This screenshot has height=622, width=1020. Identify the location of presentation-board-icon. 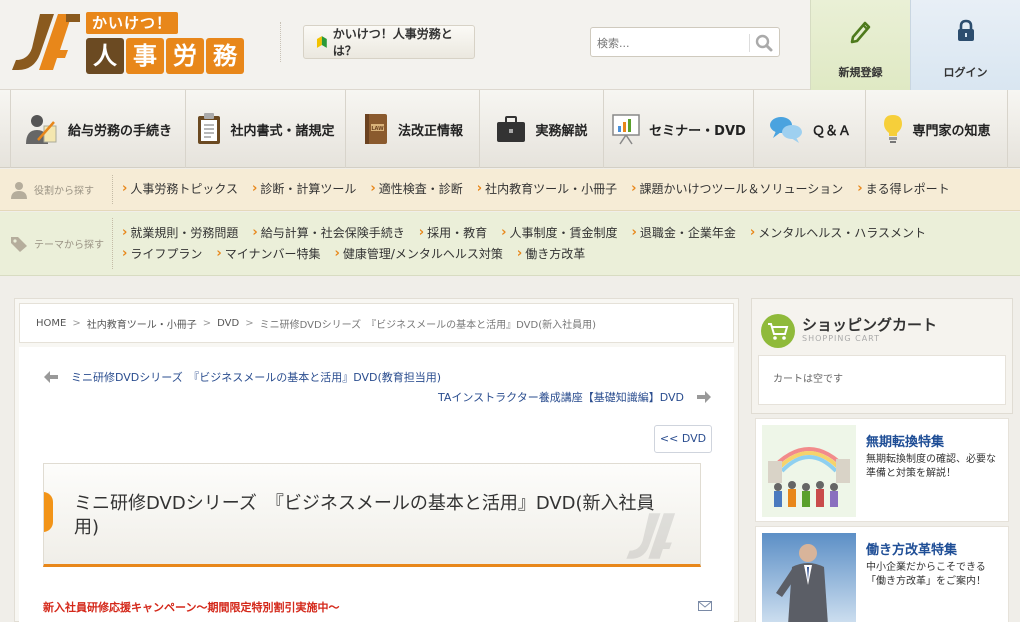
(626, 129).